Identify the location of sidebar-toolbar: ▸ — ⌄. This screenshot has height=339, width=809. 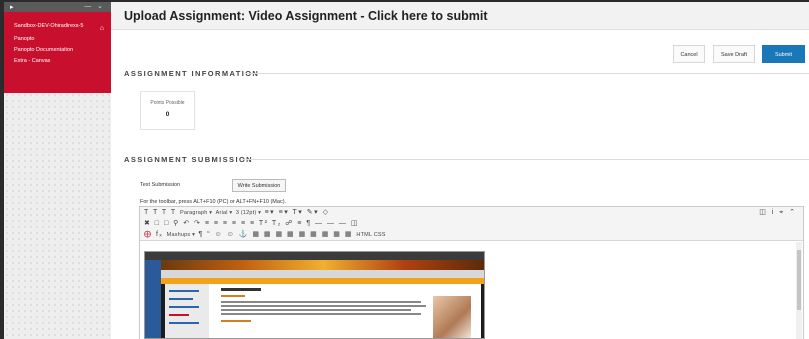
(57, 7).